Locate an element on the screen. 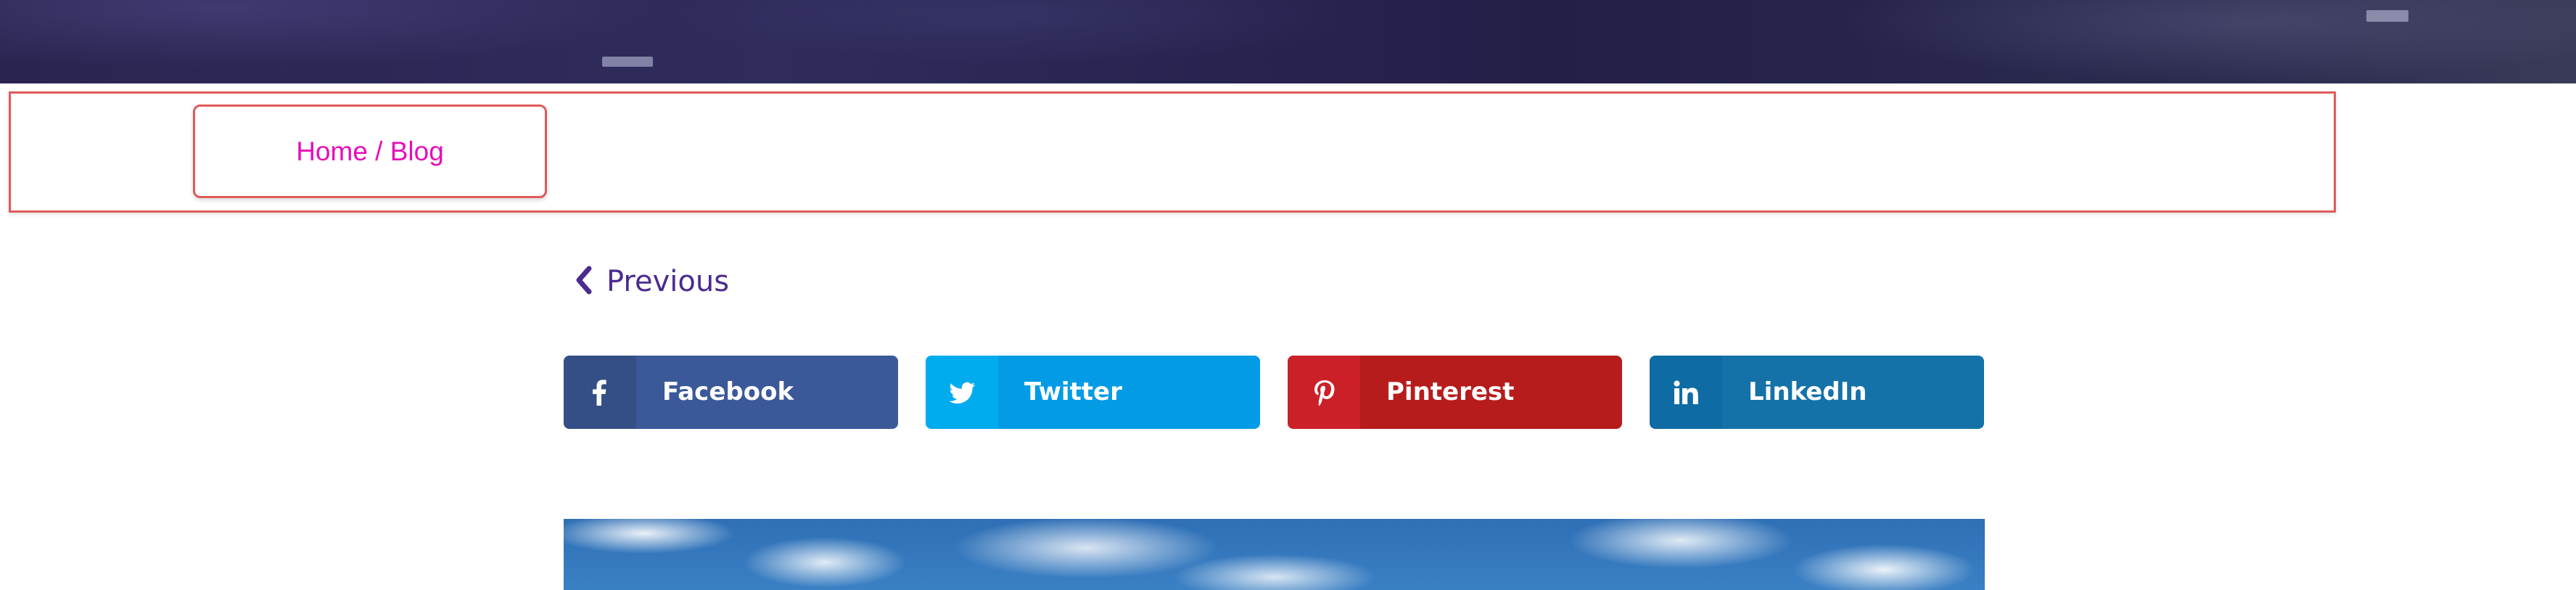 The height and width of the screenshot is (590, 2576). breadcrumb-text: Home / Blog is located at coordinates (370, 151).